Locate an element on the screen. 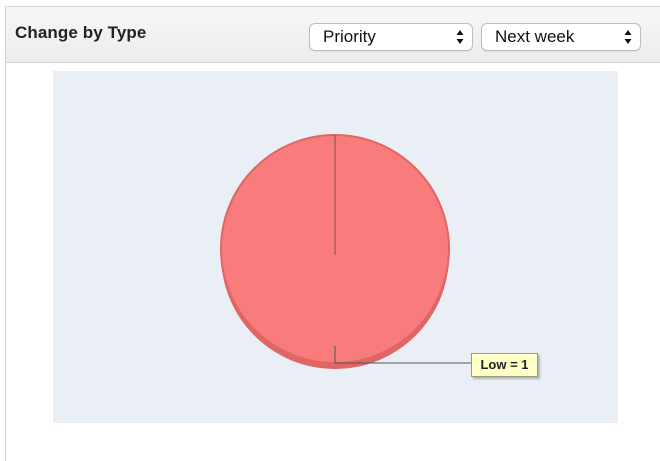 The width and height of the screenshot is (660, 461). slice-data-label: Low = 1 is located at coordinates (504, 365).